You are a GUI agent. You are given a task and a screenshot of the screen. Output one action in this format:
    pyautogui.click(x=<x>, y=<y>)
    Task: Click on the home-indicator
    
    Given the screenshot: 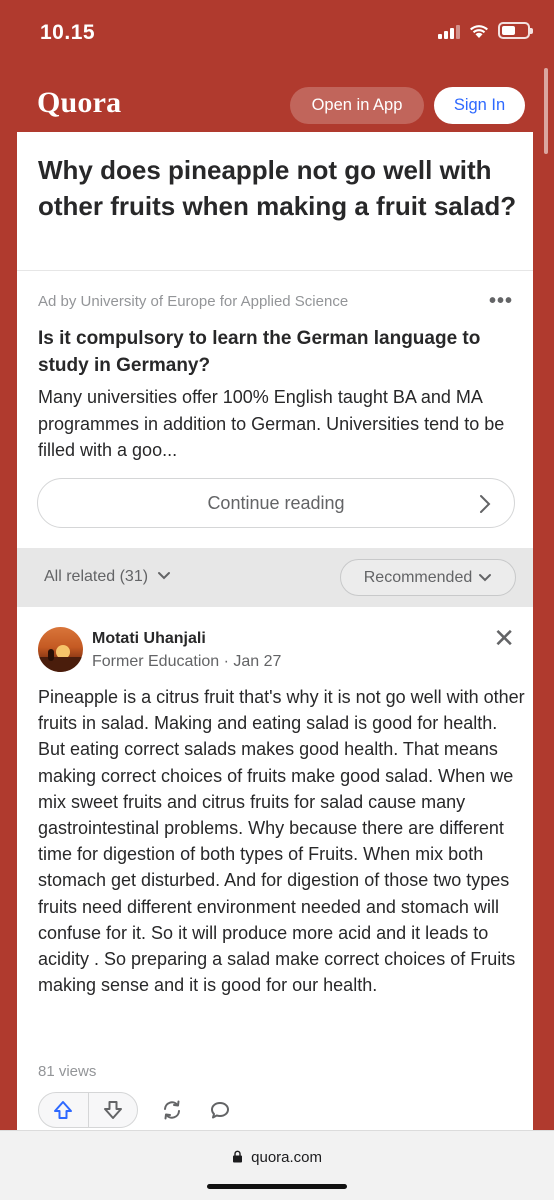 What is the action you would take?
    pyautogui.click(x=277, y=1186)
    